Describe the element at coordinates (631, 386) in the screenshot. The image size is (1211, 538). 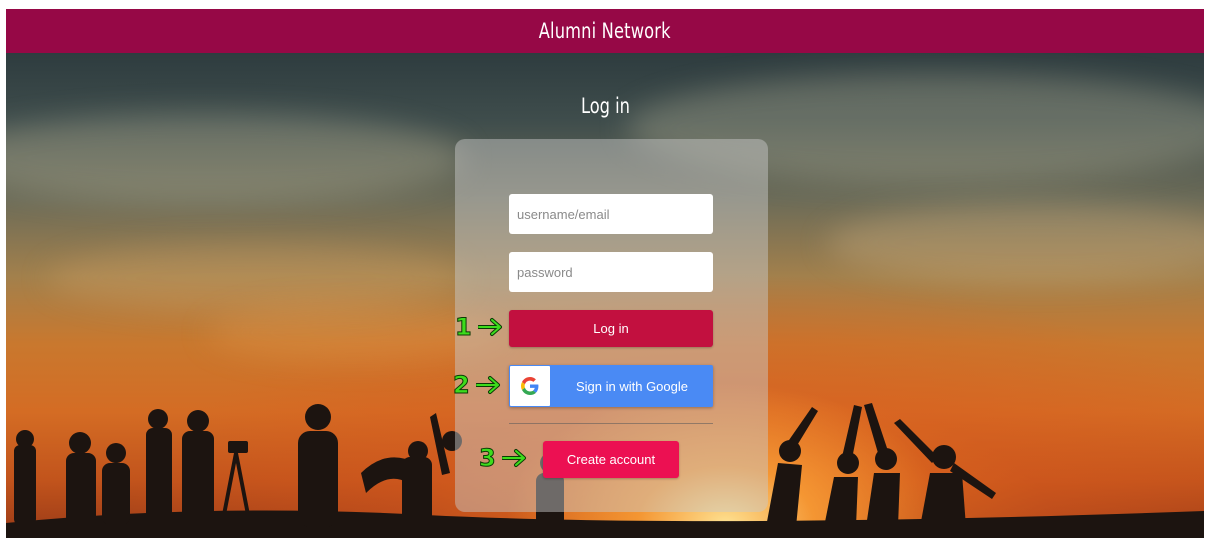
I see `google-sign-in-label: Sign in with Google` at that location.